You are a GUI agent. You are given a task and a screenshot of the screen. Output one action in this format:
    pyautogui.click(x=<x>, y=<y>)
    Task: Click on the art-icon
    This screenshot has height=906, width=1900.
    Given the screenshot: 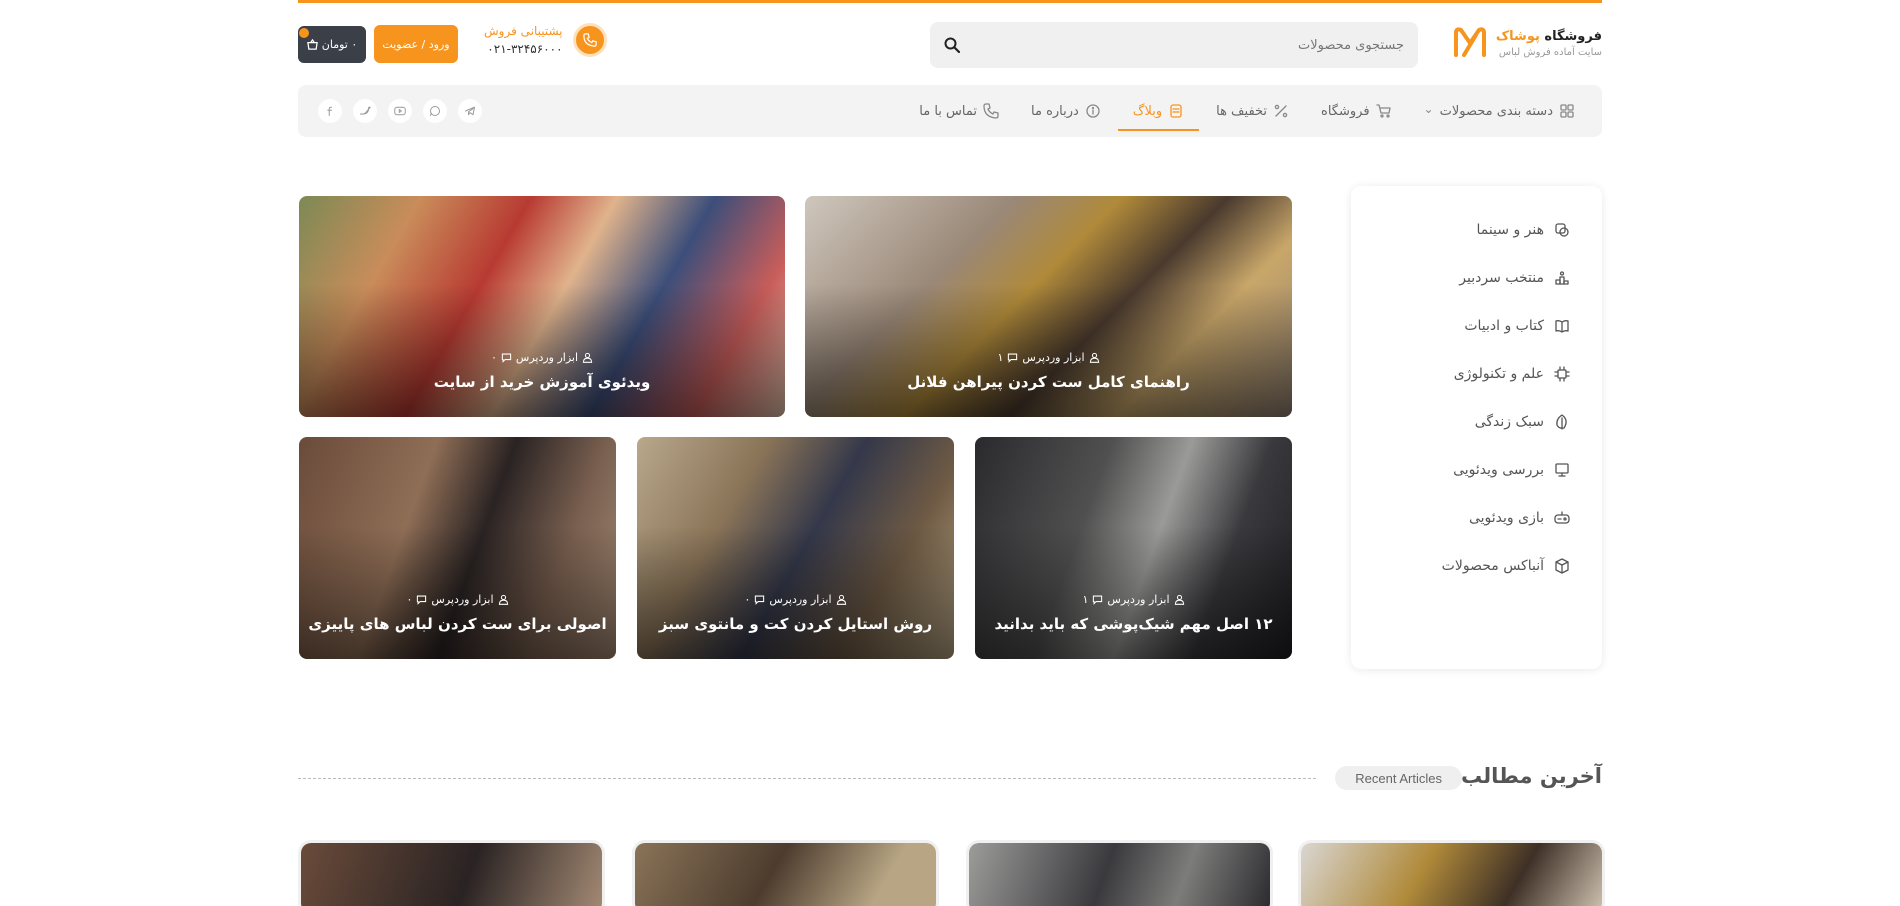 What is the action you would take?
    pyautogui.click(x=1562, y=230)
    